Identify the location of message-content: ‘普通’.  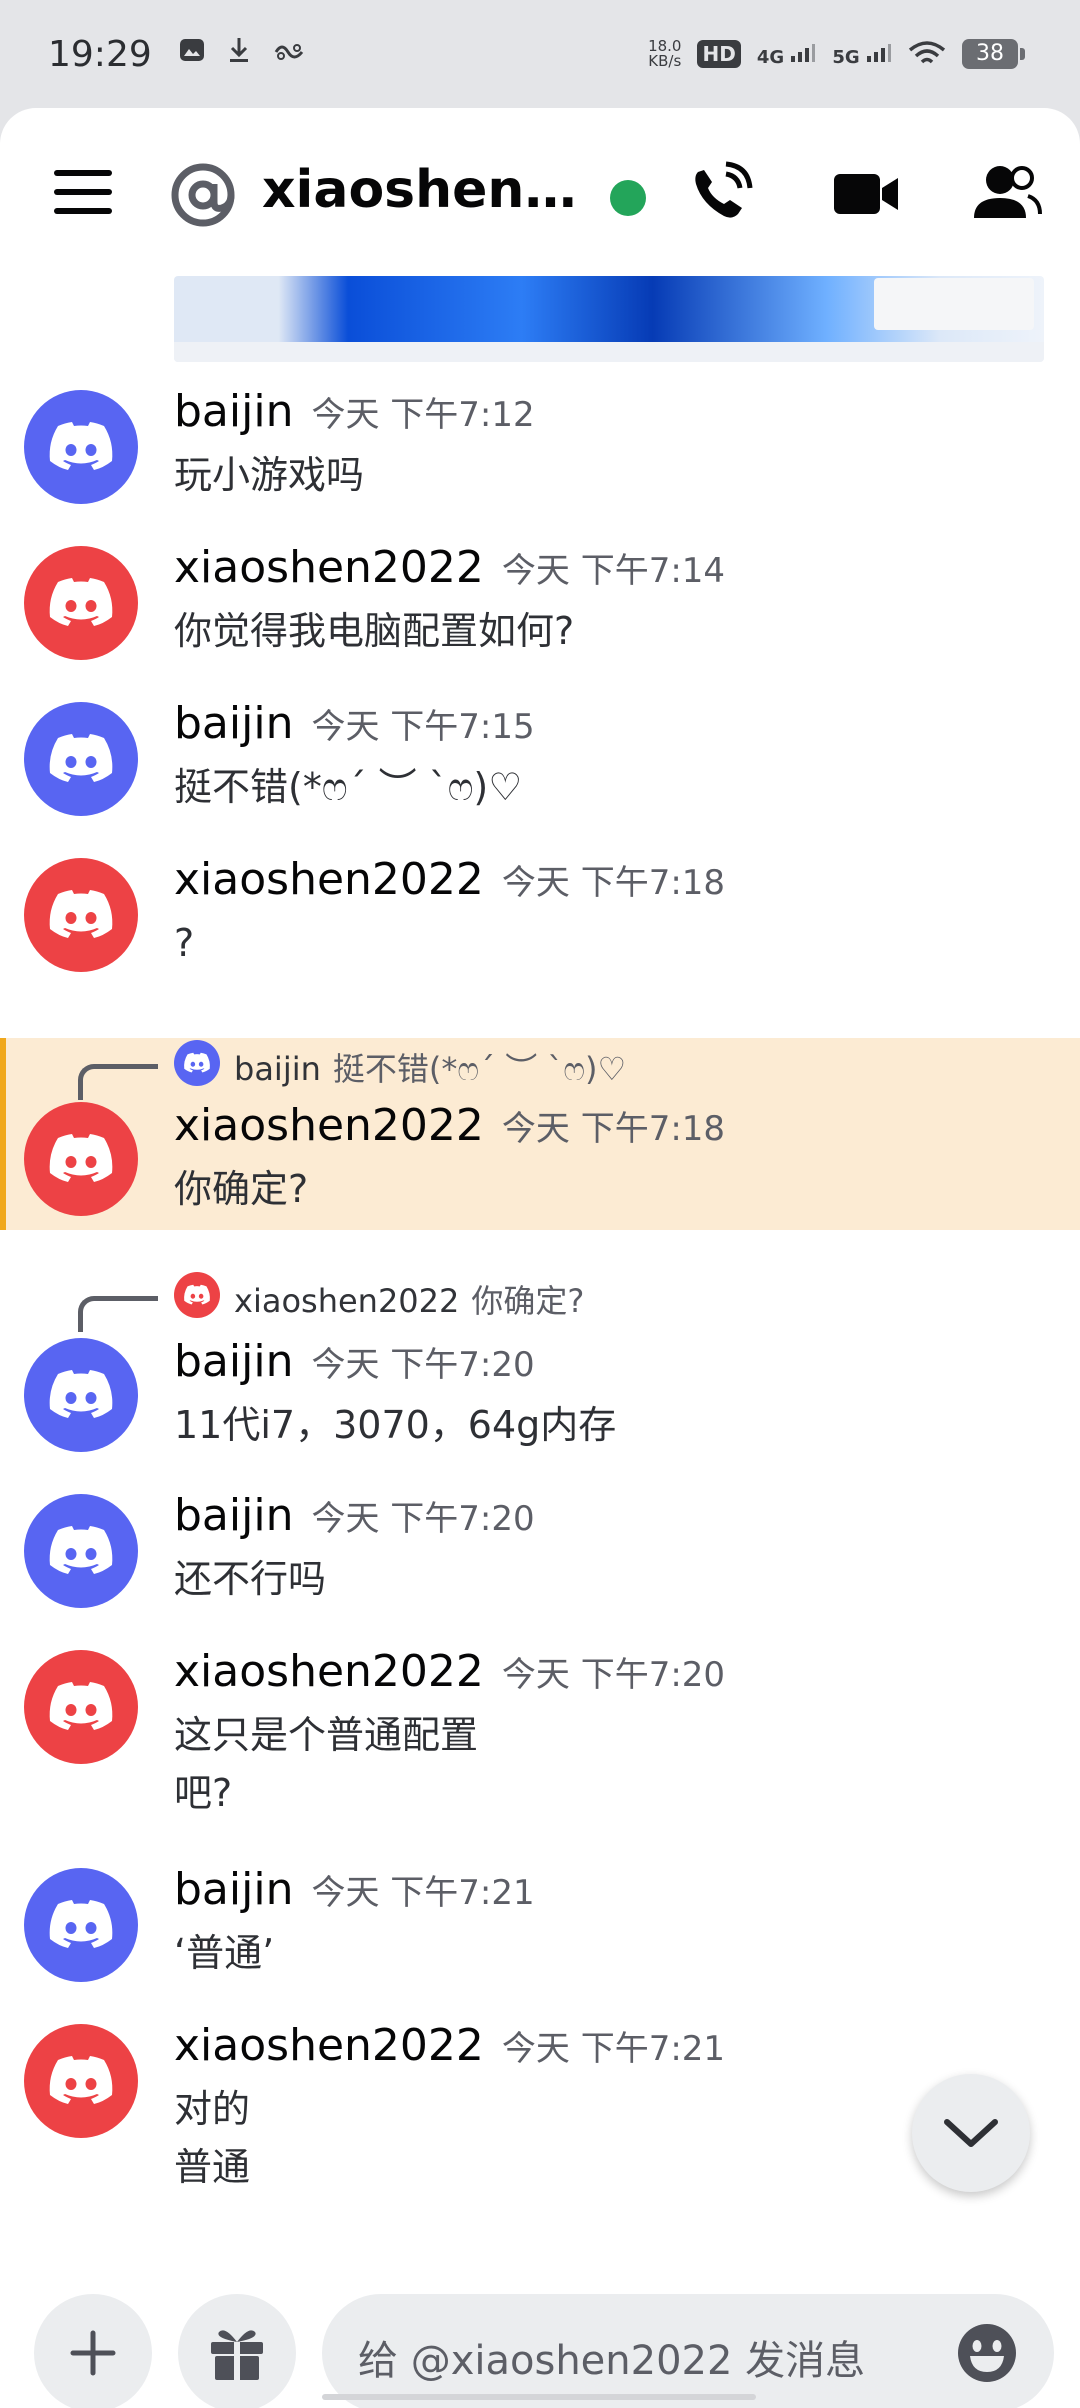
(224, 1953).